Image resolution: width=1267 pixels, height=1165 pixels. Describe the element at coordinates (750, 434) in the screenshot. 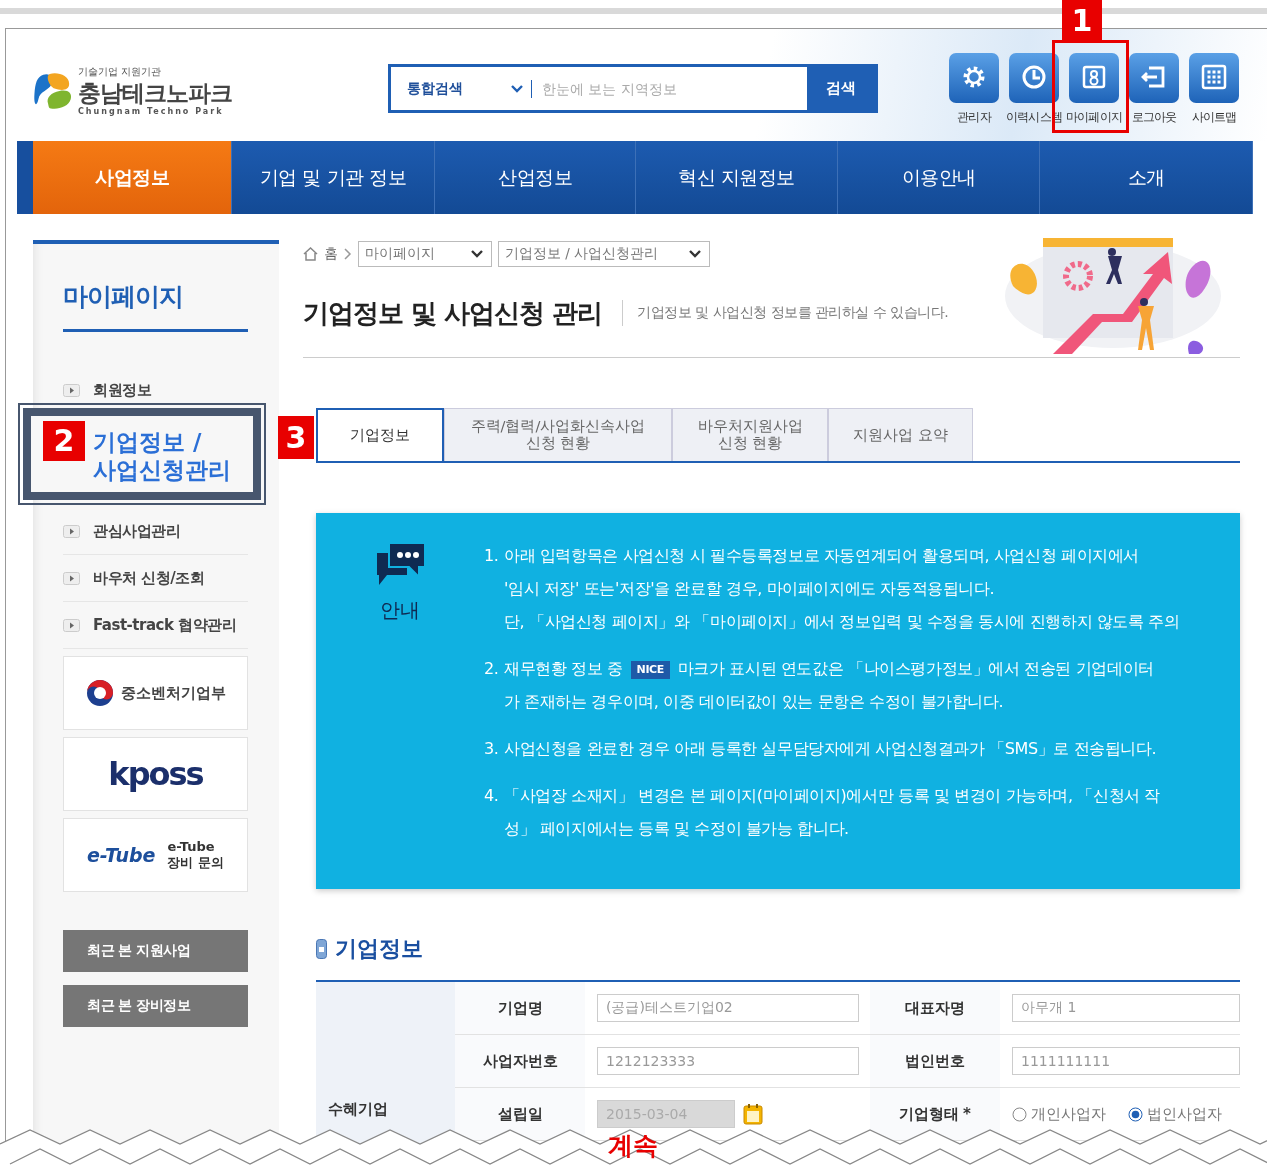

I see `tab: 바우처지원사업 신청 현황` at that location.